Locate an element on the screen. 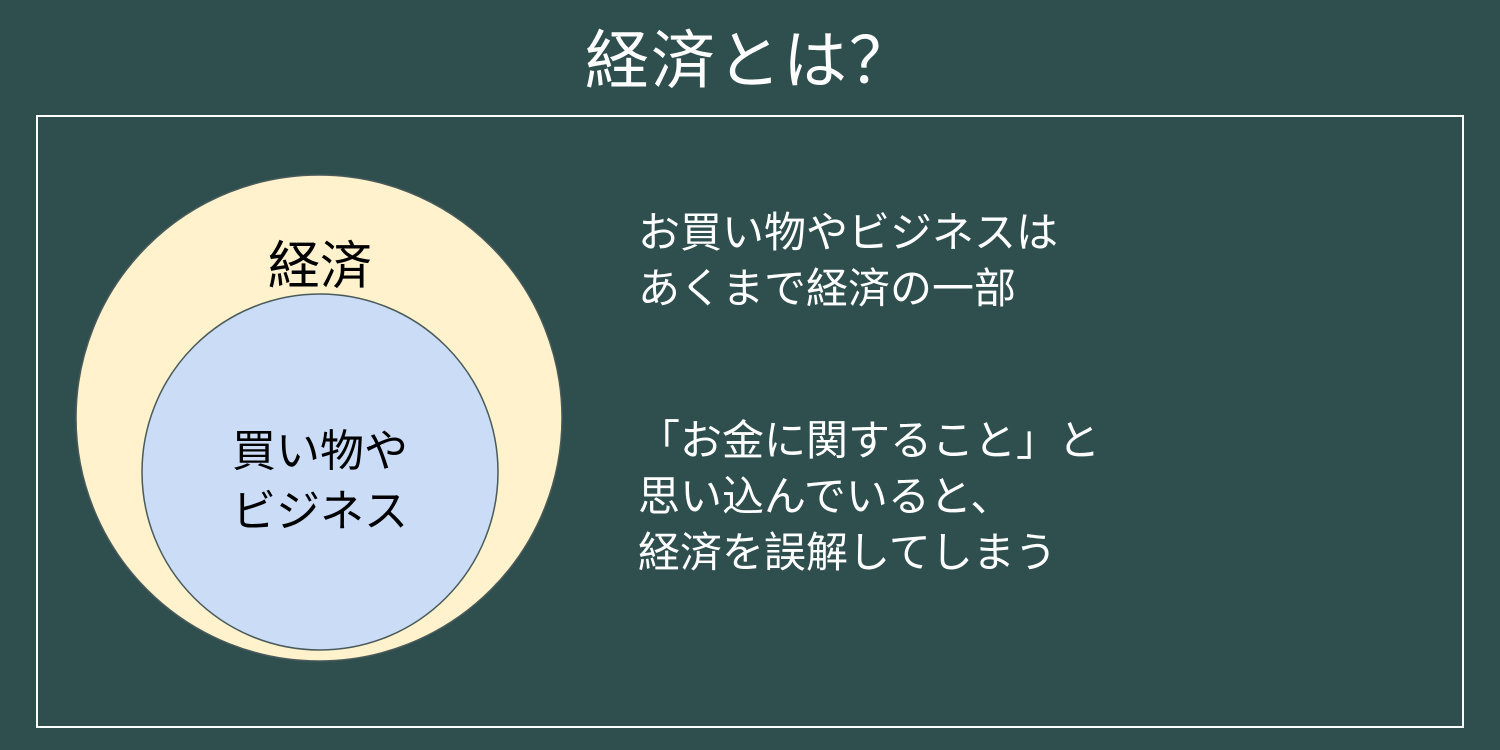  explanation-line: 経済を誤解してしまう is located at coordinates (847, 552).